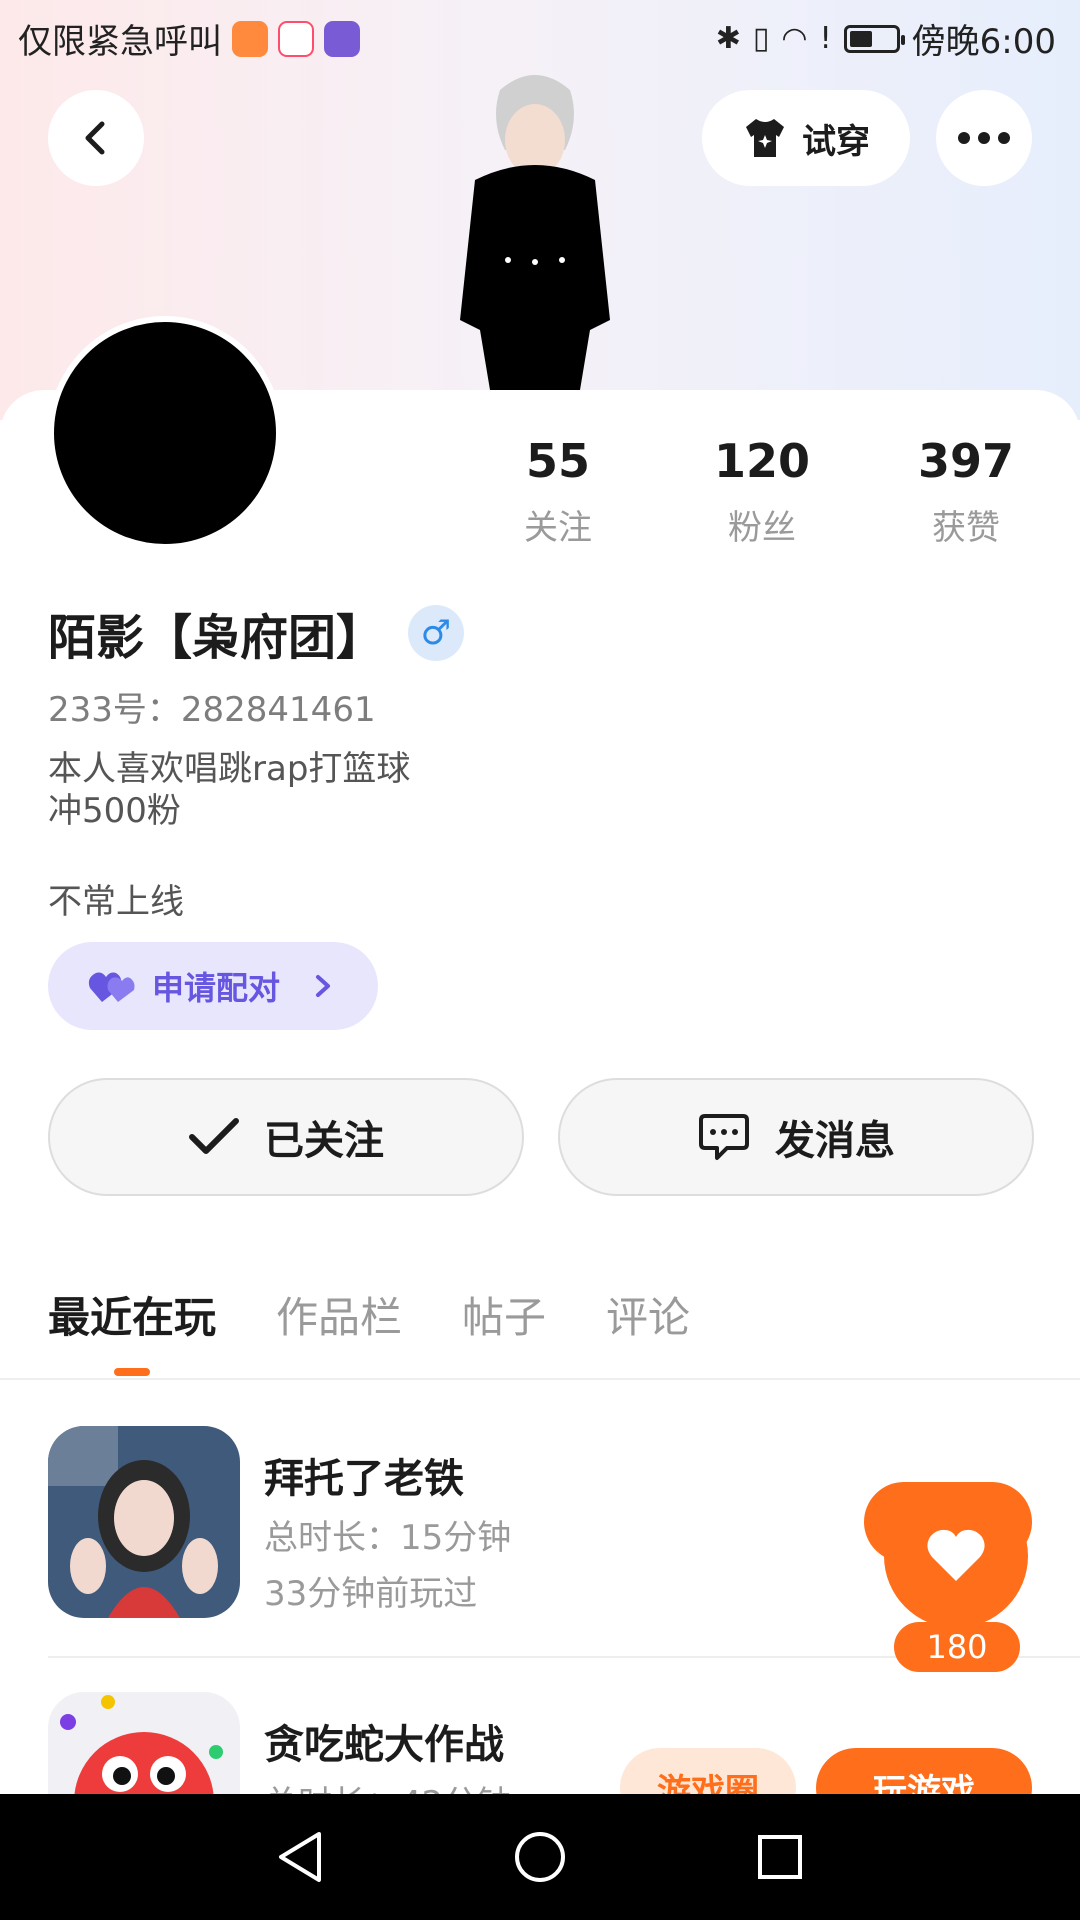 This screenshot has height=1920, width=1080. I want to click on triangle-back-icon, so click(300, 1857).